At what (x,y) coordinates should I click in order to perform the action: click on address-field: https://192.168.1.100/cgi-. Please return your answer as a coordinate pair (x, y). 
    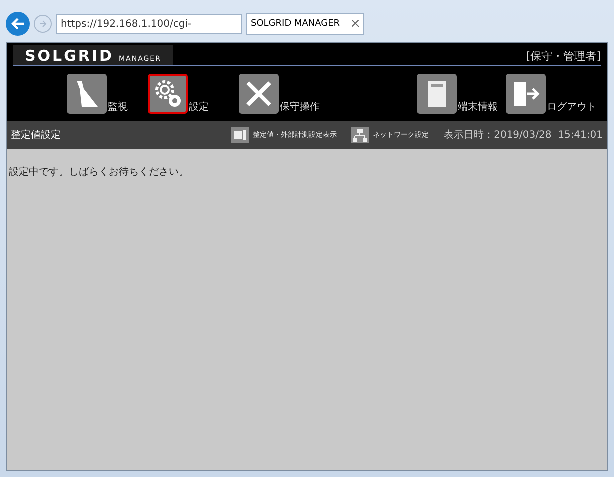
    Looking at the image, I should click on (149, 24).